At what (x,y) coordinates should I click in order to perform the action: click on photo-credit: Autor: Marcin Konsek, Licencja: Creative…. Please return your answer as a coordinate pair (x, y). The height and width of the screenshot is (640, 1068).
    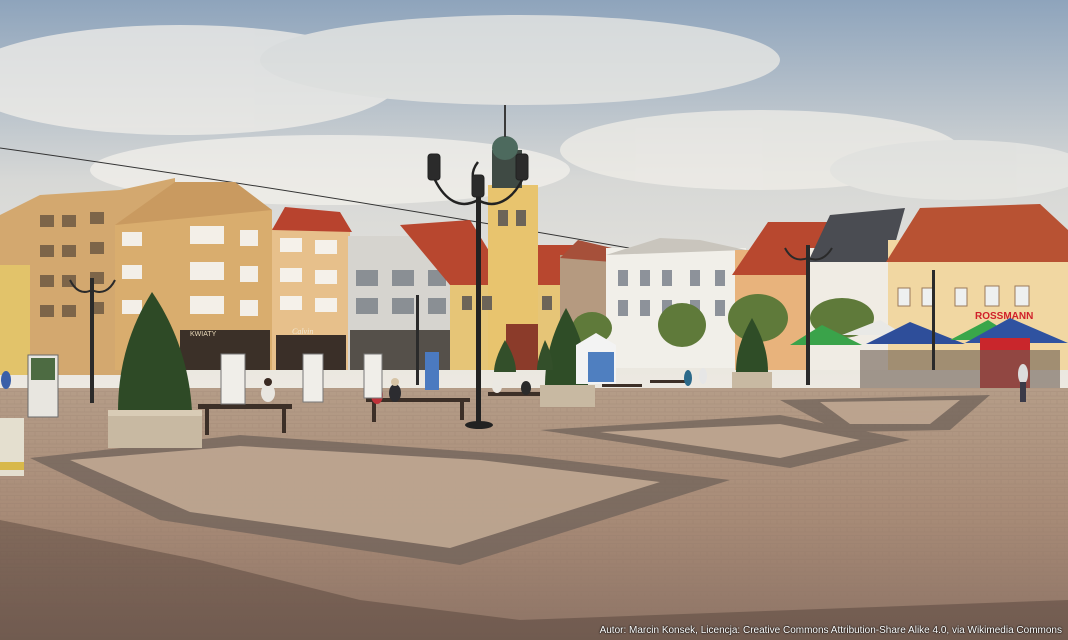
    Looking at the image, I should click on (830, 630).